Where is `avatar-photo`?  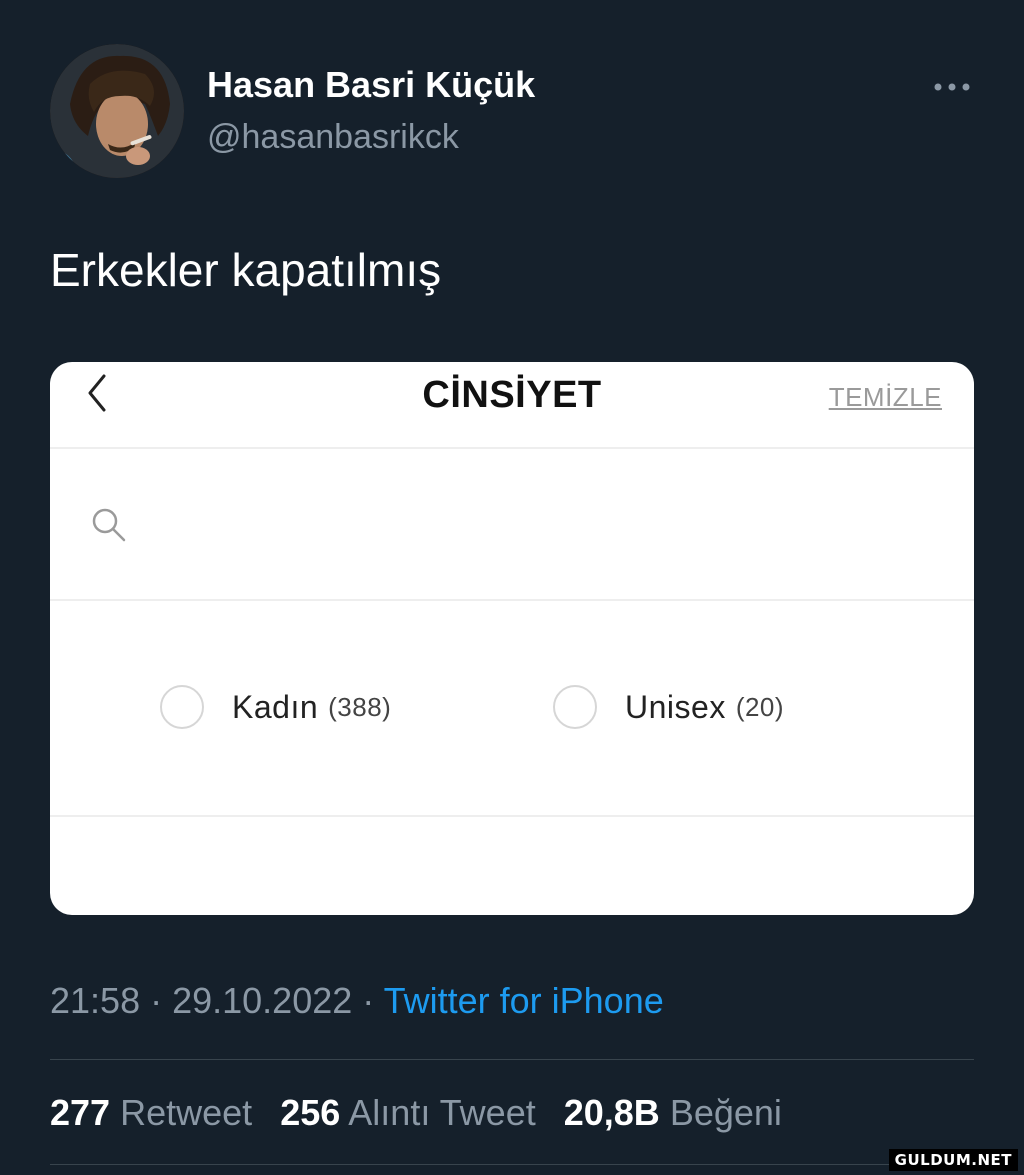
avatar-photo is located at coordinates (117, 111).